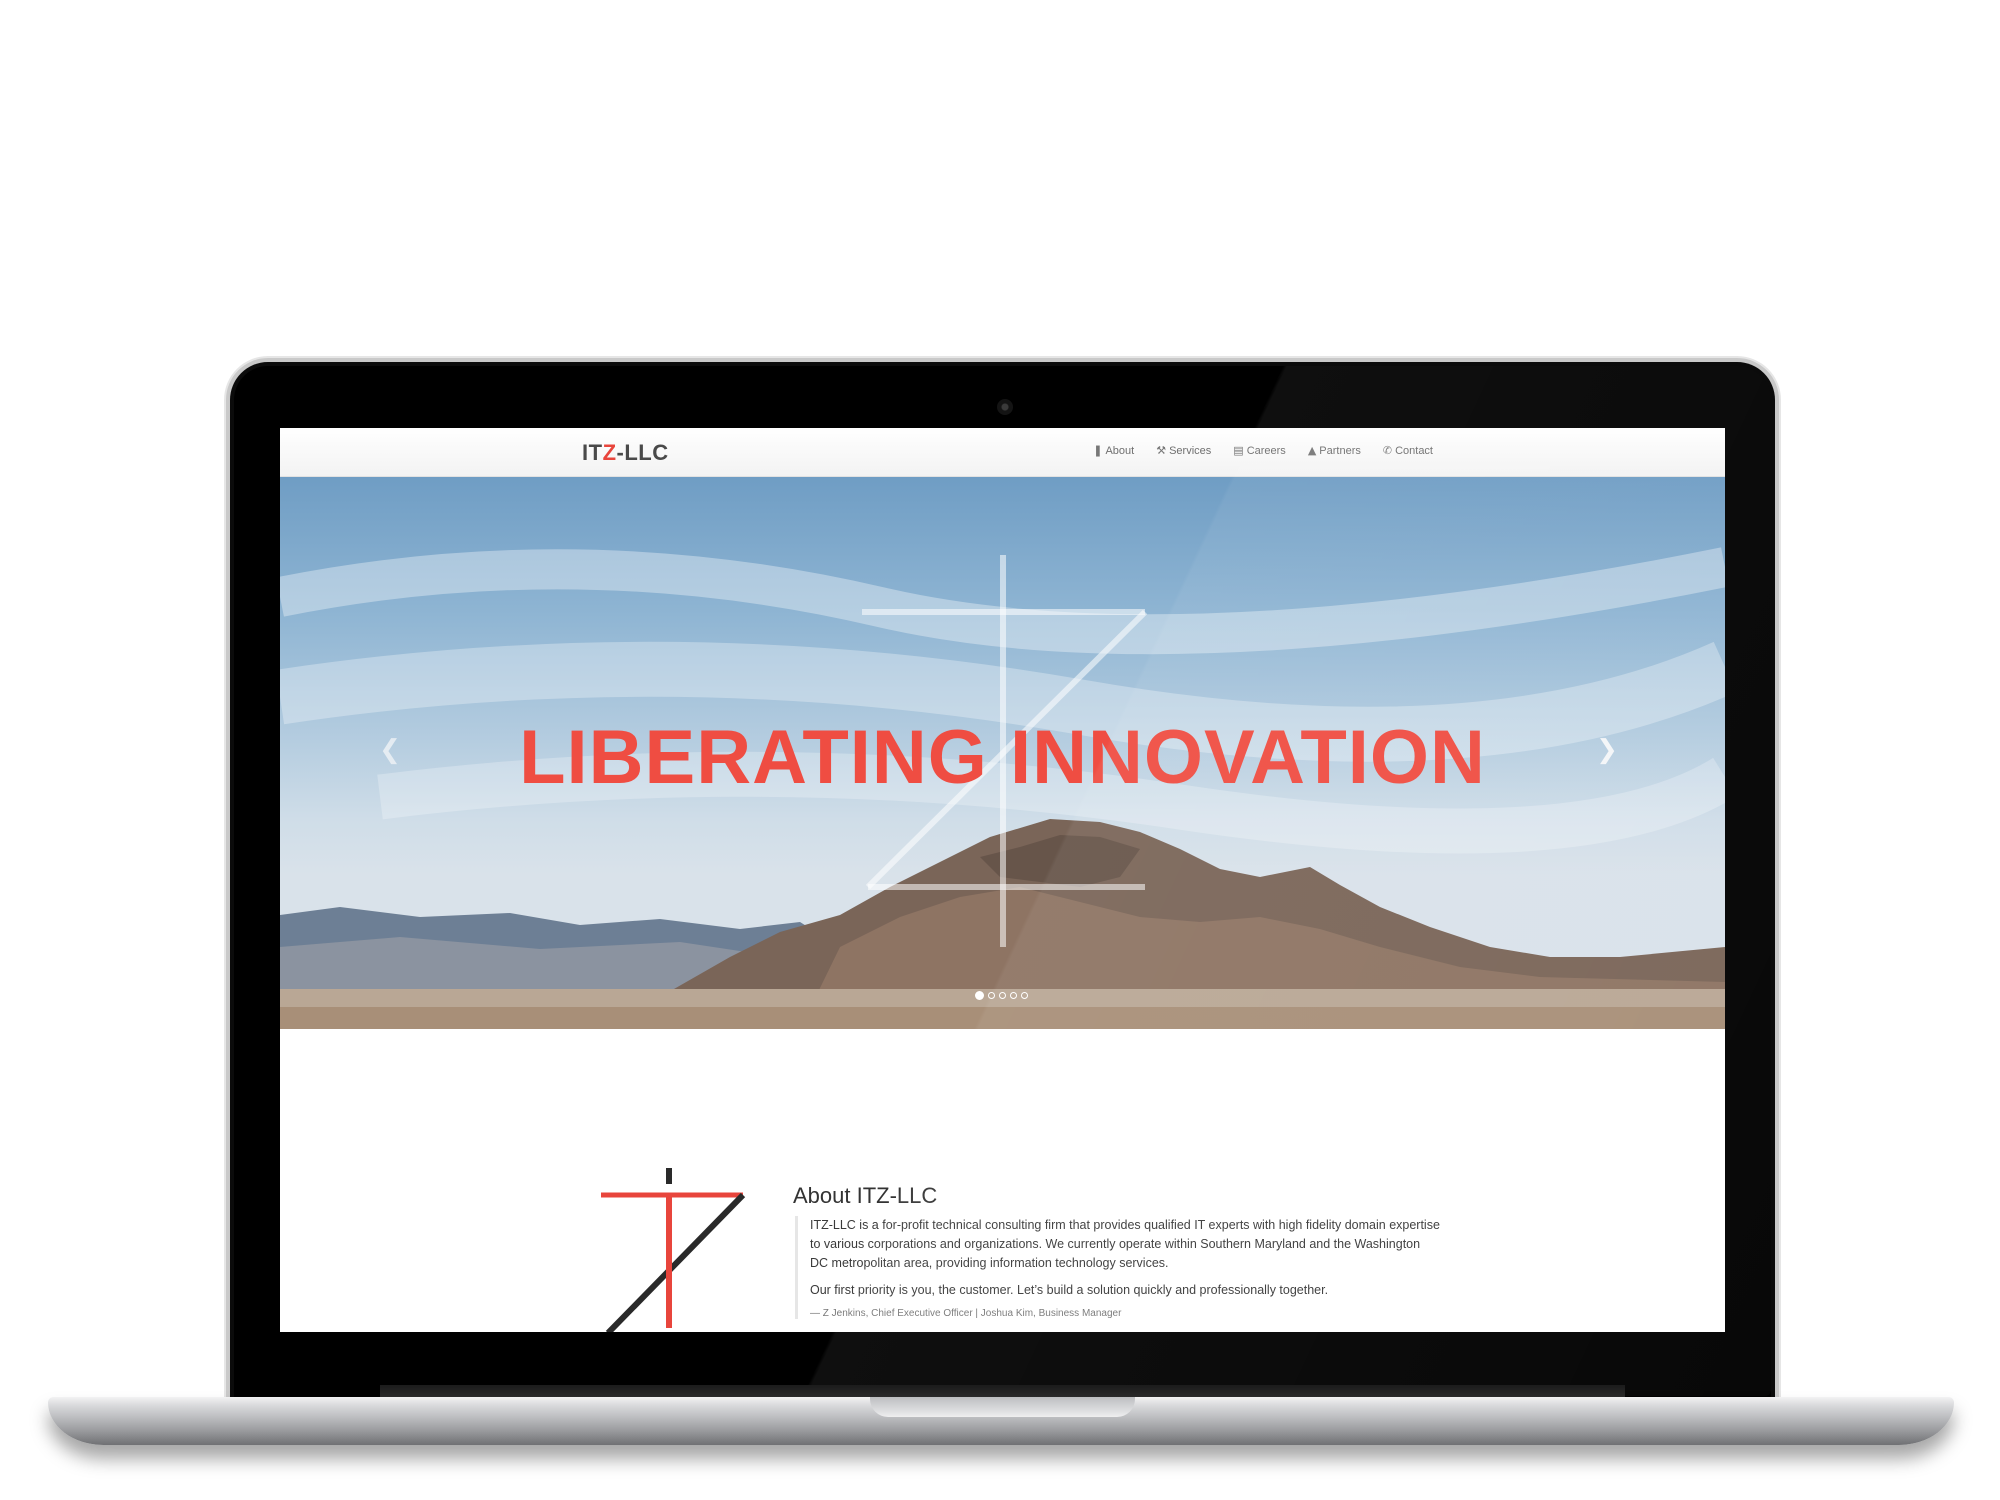 This screenshot has height=1500, width=2000. I want to click on nav-label: About, so click(1120, 450).